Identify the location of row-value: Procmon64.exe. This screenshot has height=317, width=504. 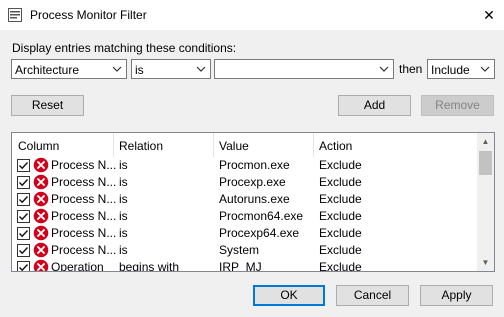
(261, 216).